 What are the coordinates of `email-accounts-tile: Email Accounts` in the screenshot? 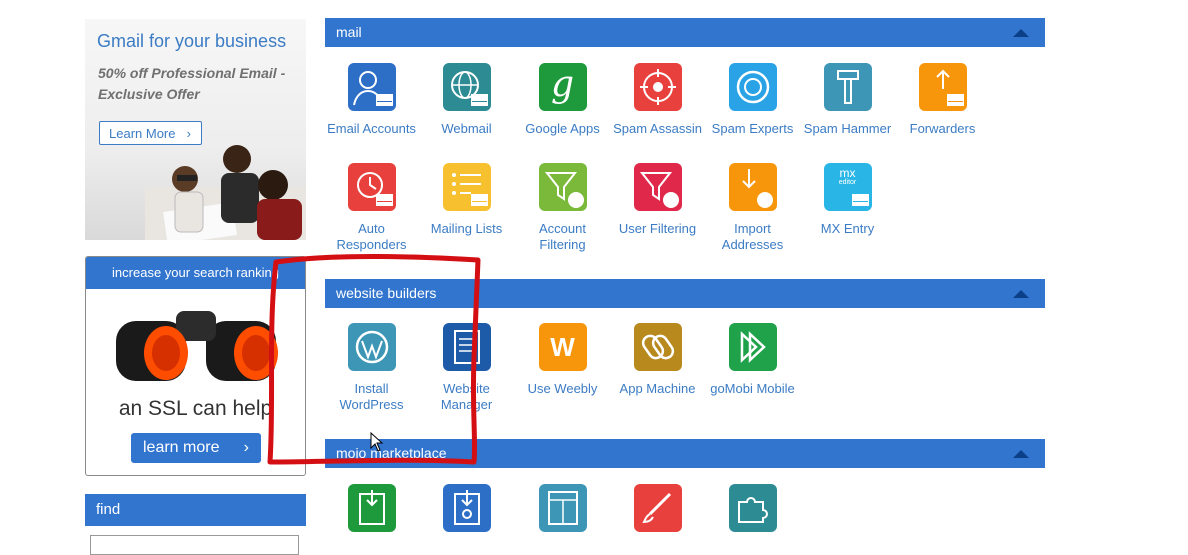 It's located at (371, 100).